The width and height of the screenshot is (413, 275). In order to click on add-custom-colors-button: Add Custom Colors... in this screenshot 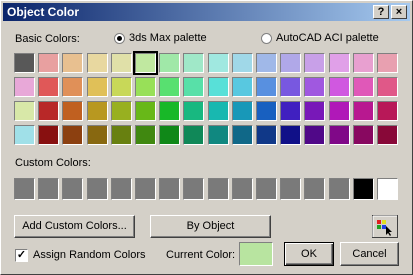, I will do `click(74, 226)`.